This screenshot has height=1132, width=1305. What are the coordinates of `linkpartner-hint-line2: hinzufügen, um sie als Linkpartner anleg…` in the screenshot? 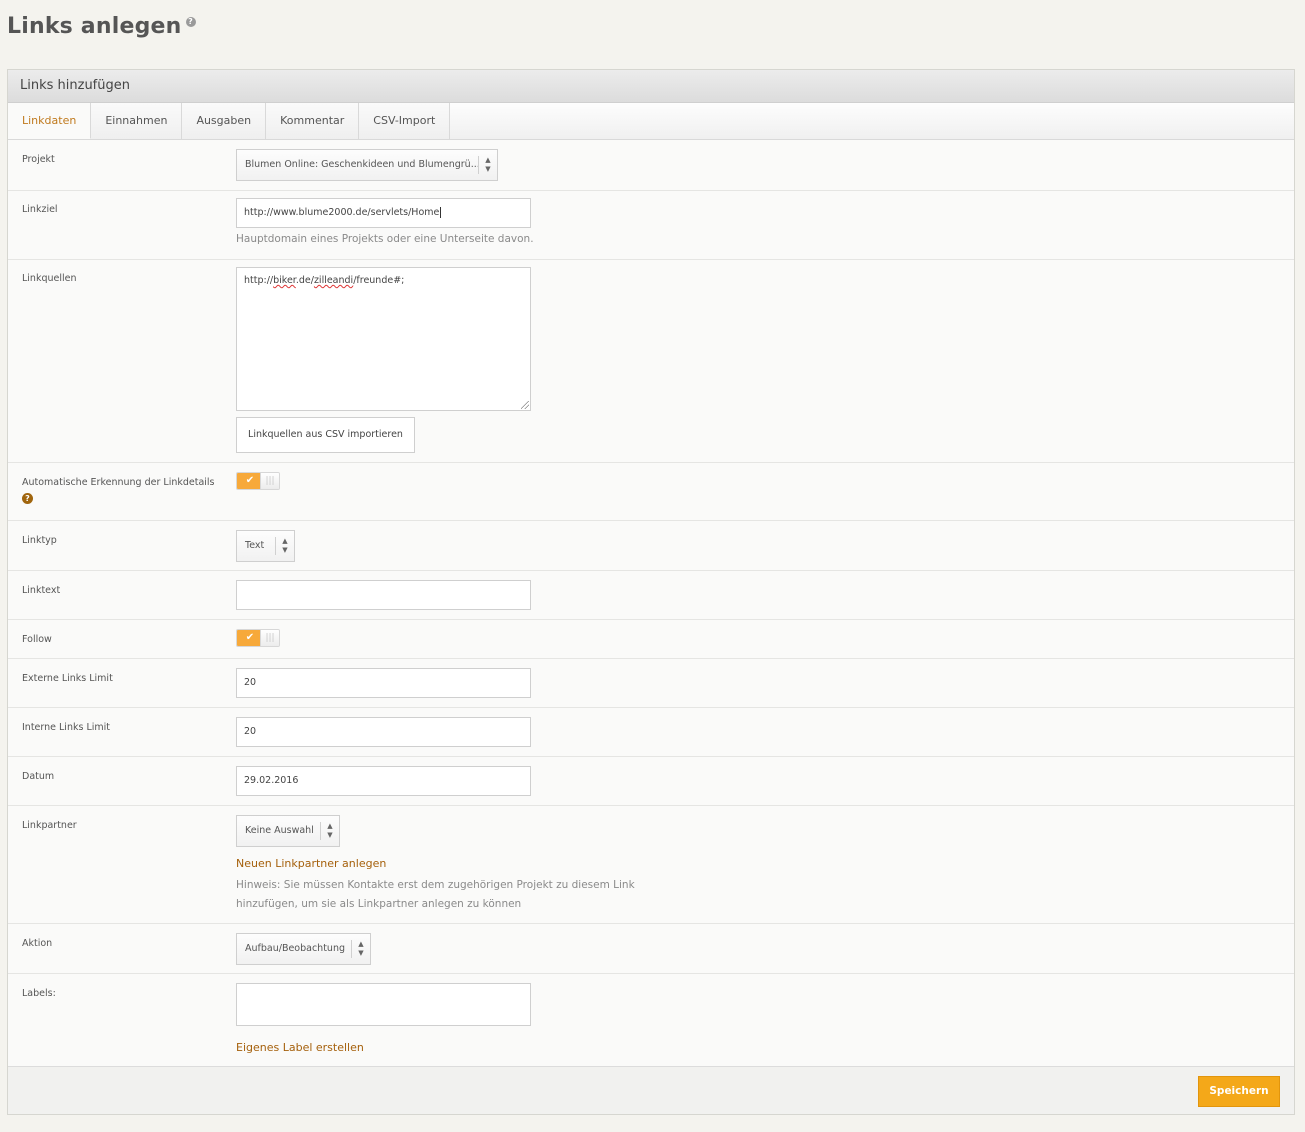 It's located at (379, 904).